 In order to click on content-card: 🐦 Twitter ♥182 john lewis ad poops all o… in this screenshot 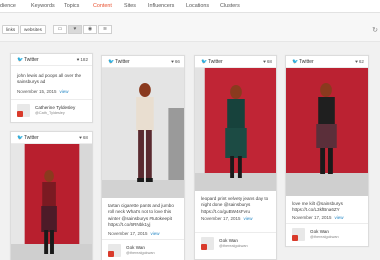, I will do `click(51, 88)`.